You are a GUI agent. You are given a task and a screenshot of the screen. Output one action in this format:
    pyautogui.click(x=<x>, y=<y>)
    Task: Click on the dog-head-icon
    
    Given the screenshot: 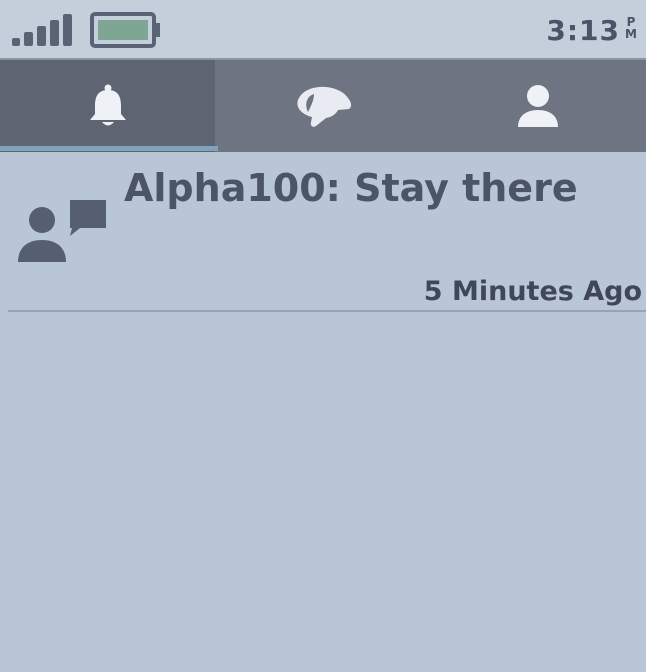 What is the action you would take?
    pyautogui.click(x=323, y=106)
    